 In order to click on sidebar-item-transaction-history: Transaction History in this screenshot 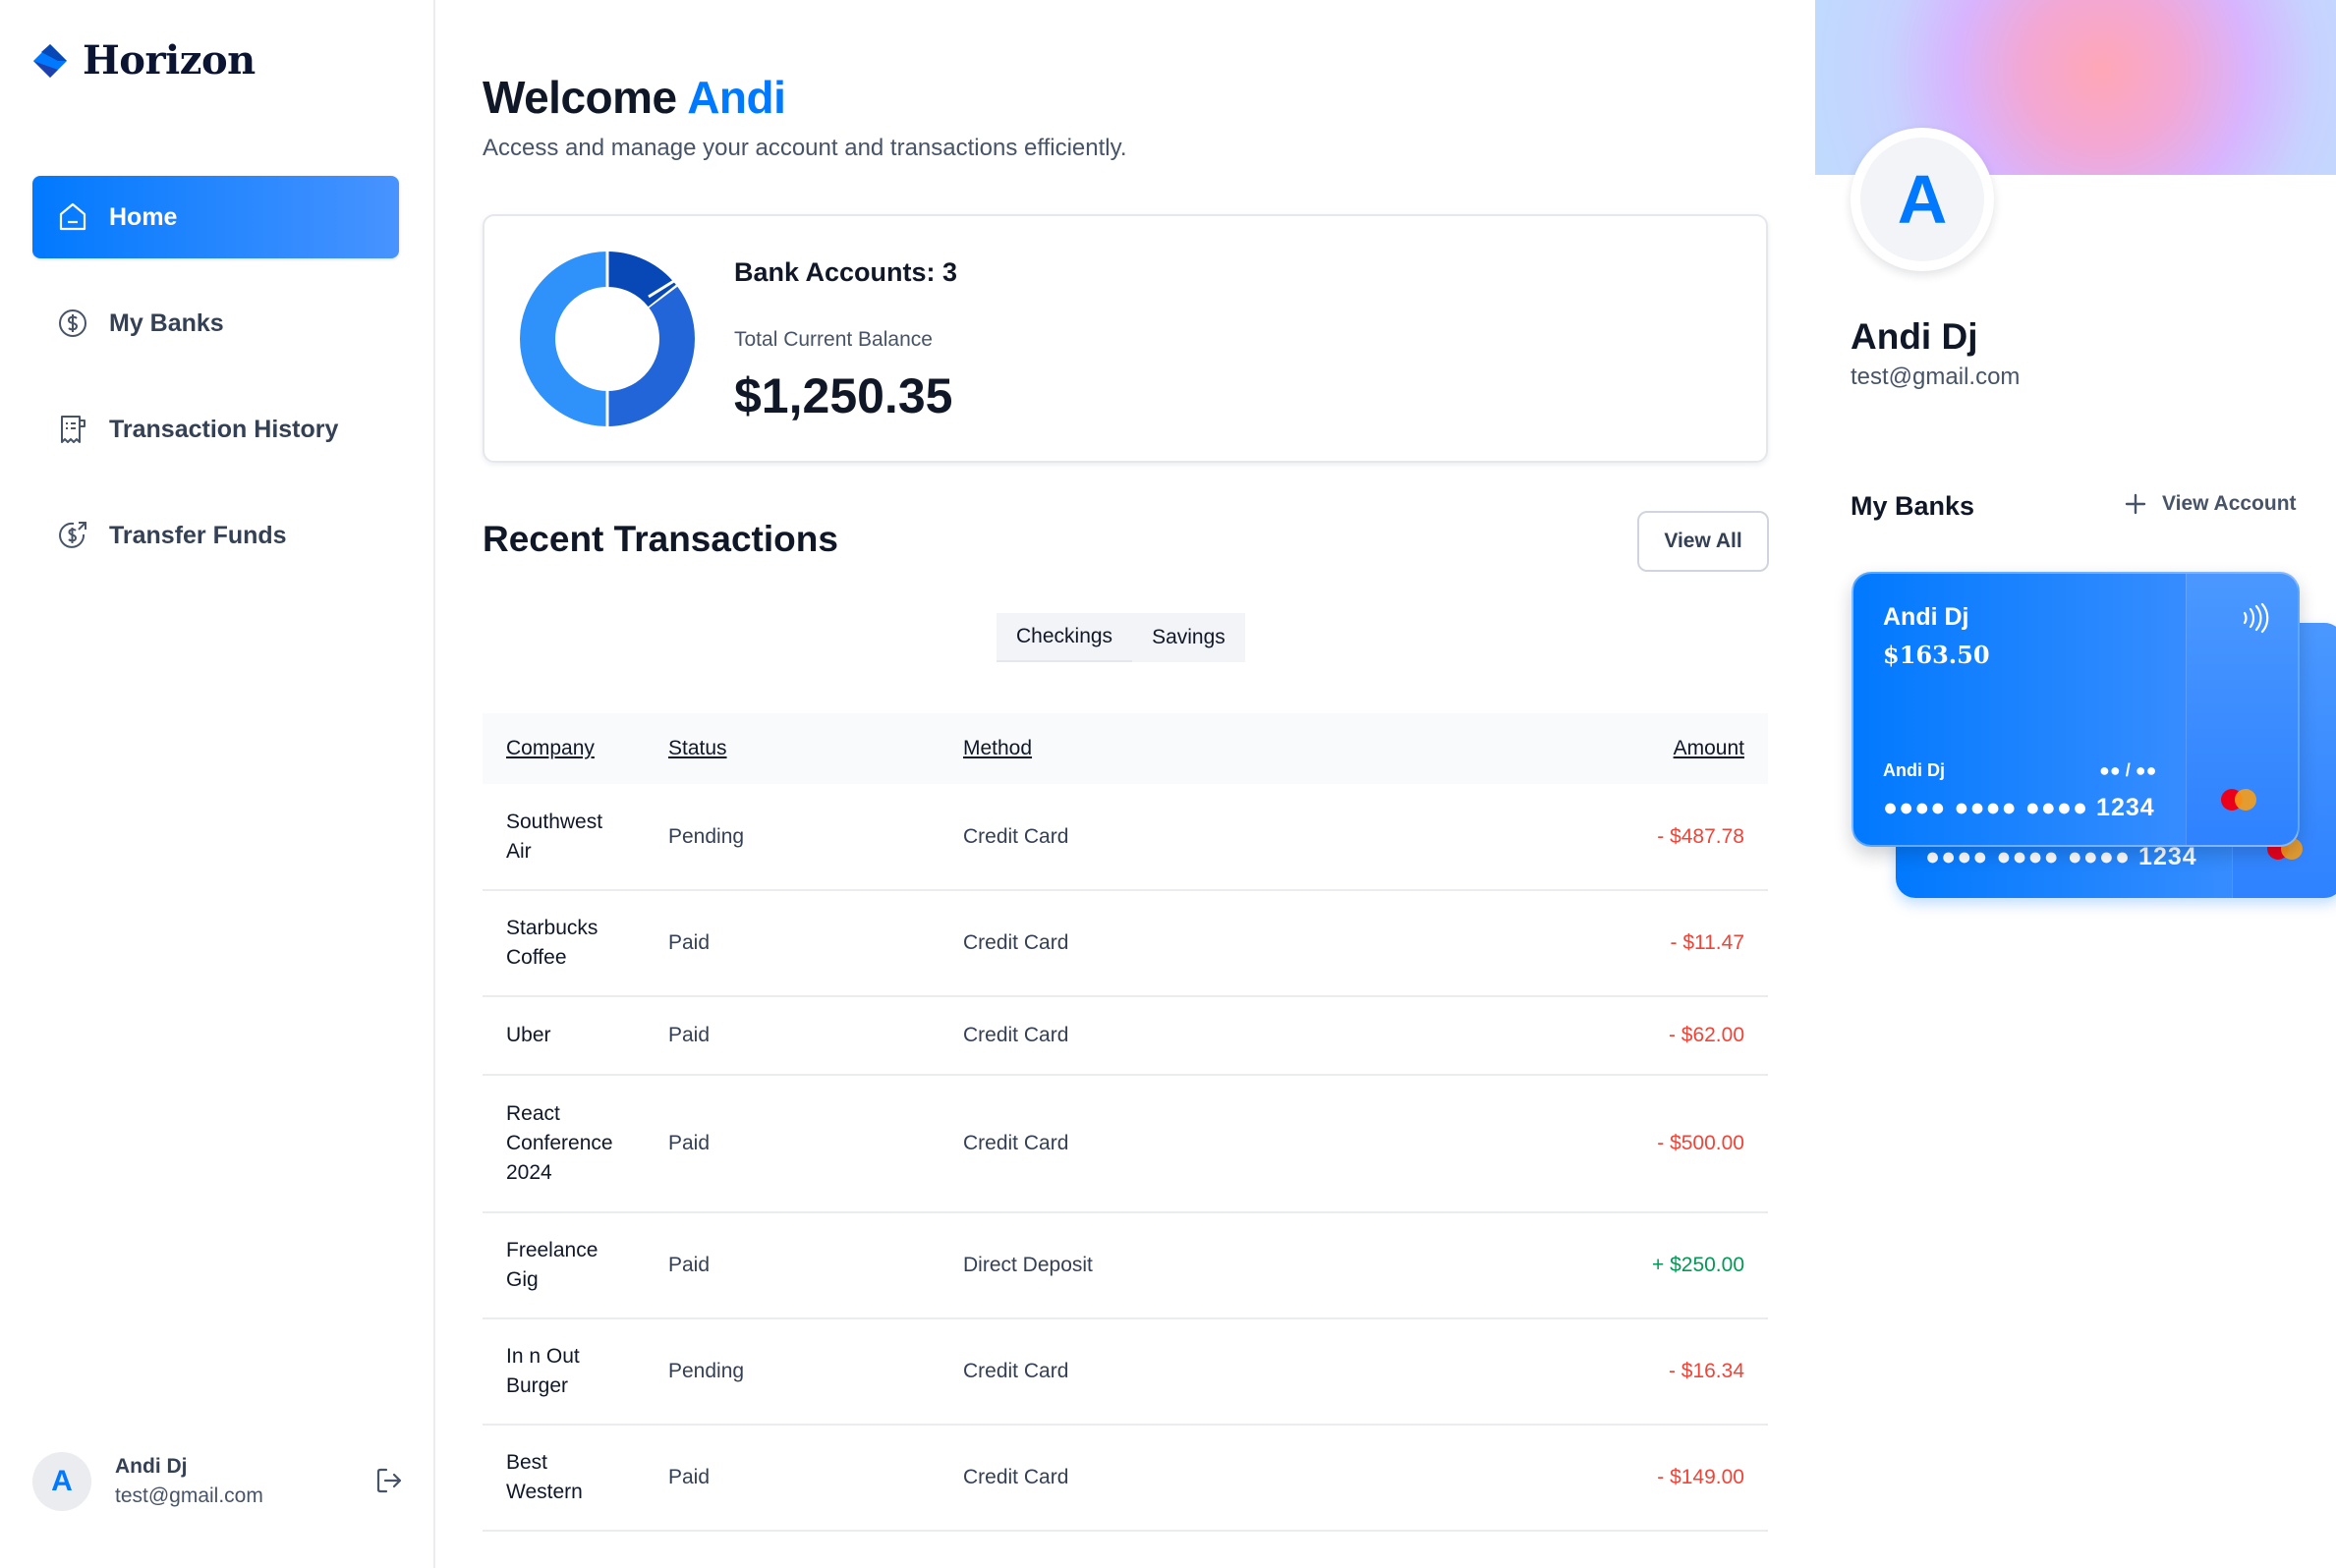, I will do `click(215, 429)`.